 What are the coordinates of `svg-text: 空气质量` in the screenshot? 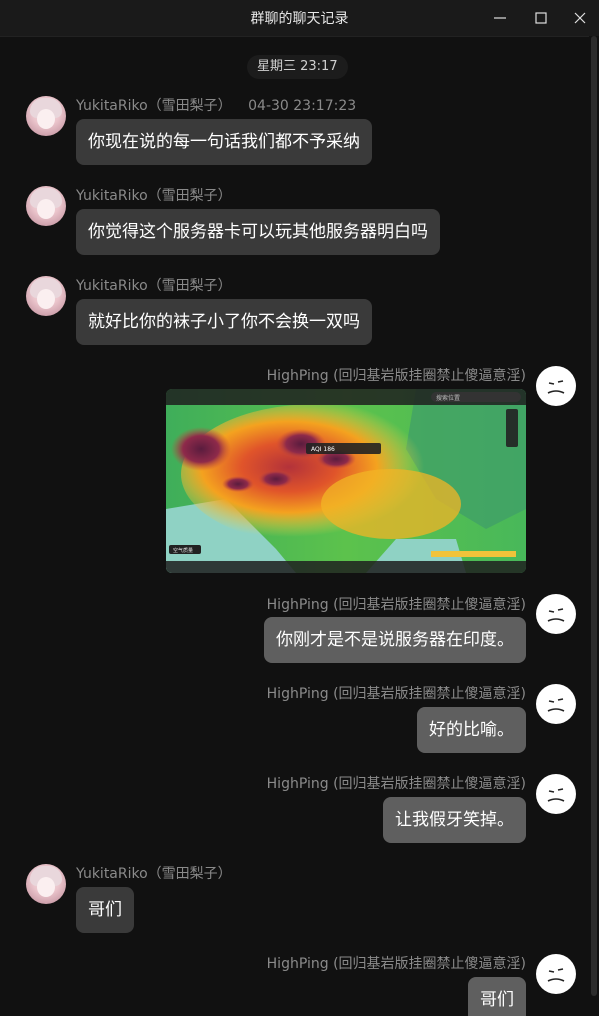 It's located at (183, 550).